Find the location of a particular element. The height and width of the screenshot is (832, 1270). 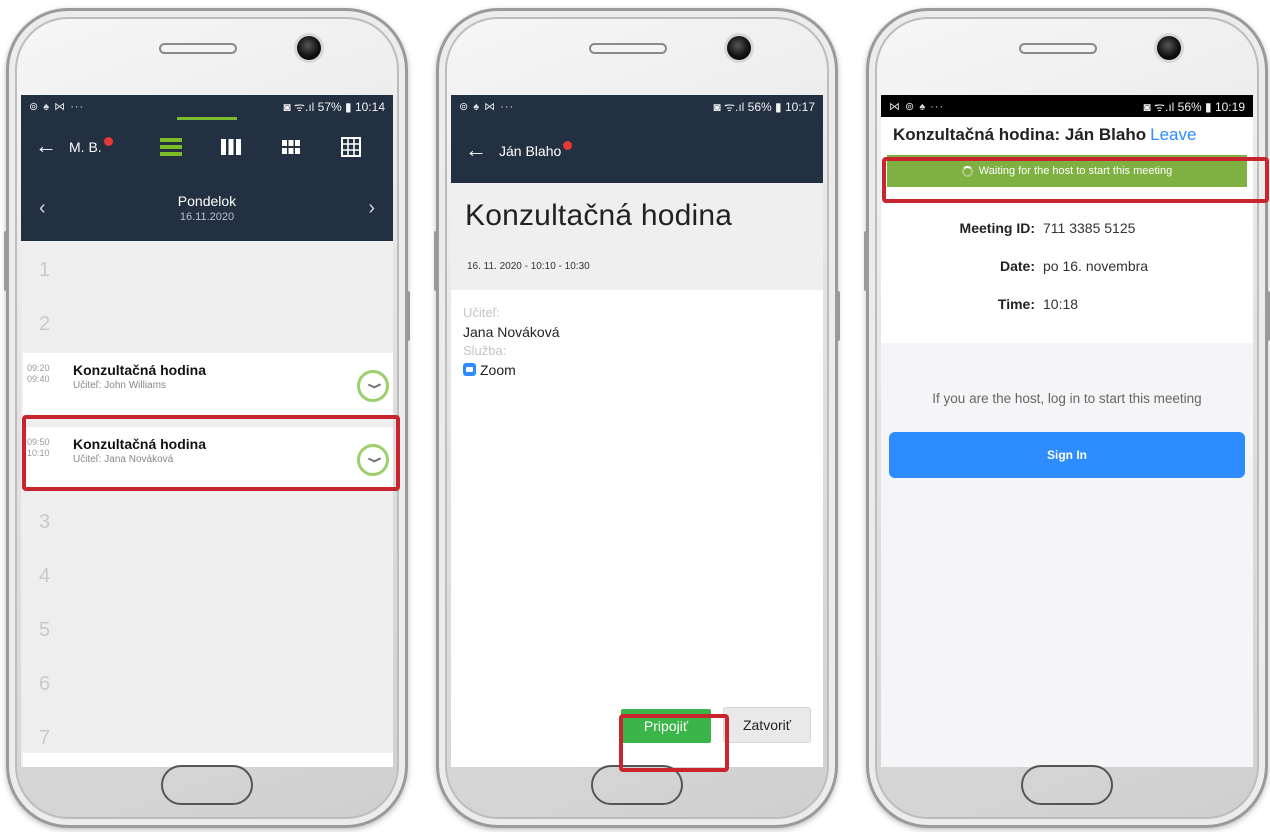

user-name-text: M. B. is located at coordinates (85, 147).